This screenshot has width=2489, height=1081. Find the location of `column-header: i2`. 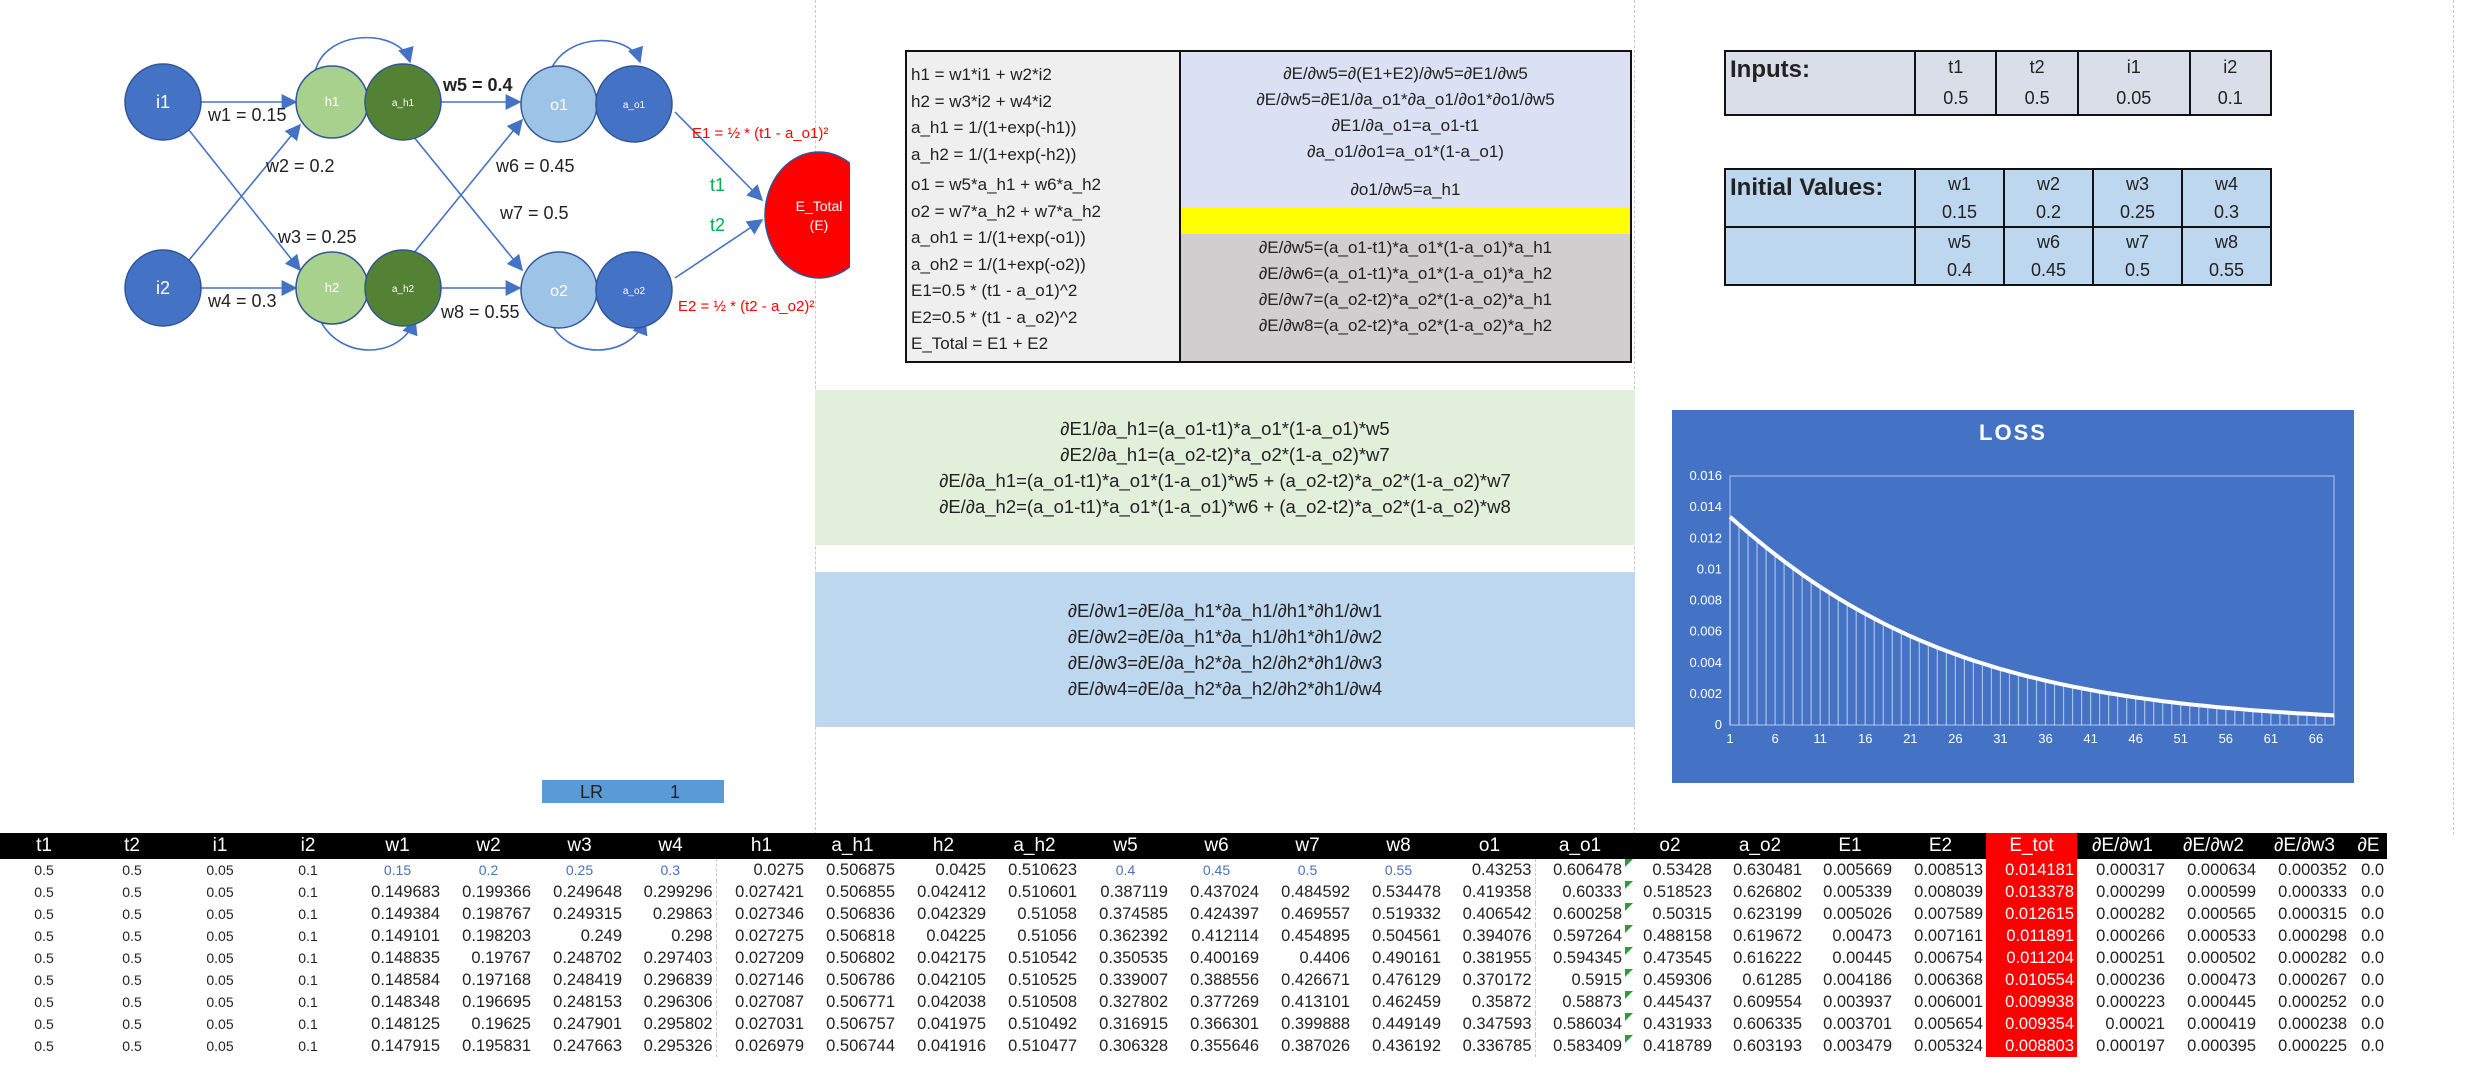

column-header: i2 is located at coordinates (308, 846).